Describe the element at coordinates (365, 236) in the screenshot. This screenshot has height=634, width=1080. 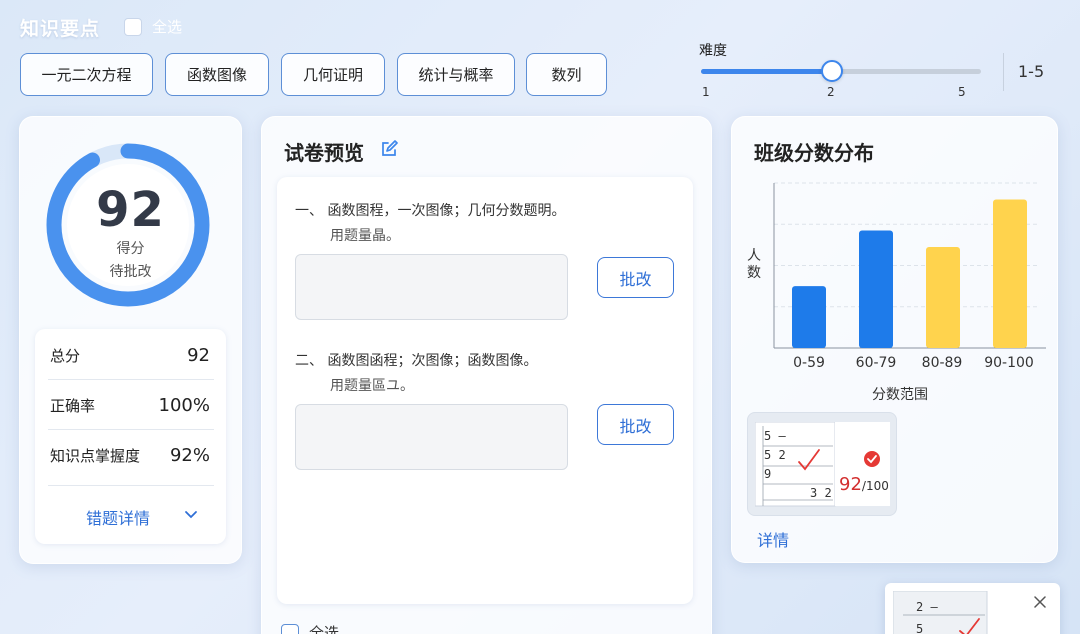
I see `question-1-sub: 用题量晶。` at that location.